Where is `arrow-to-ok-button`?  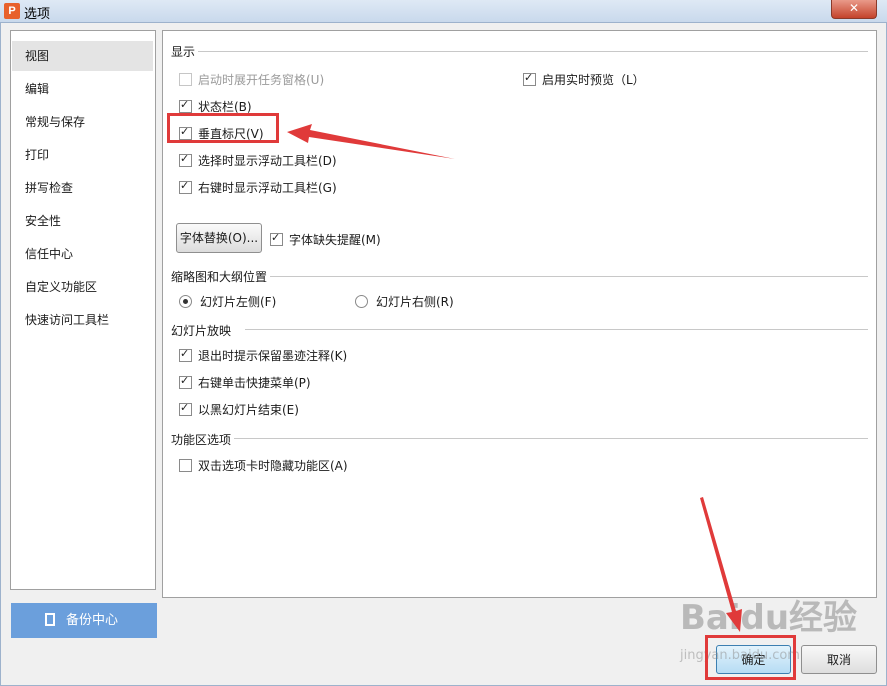
arrow-to-ok-button is located at coordinates (721, 564).